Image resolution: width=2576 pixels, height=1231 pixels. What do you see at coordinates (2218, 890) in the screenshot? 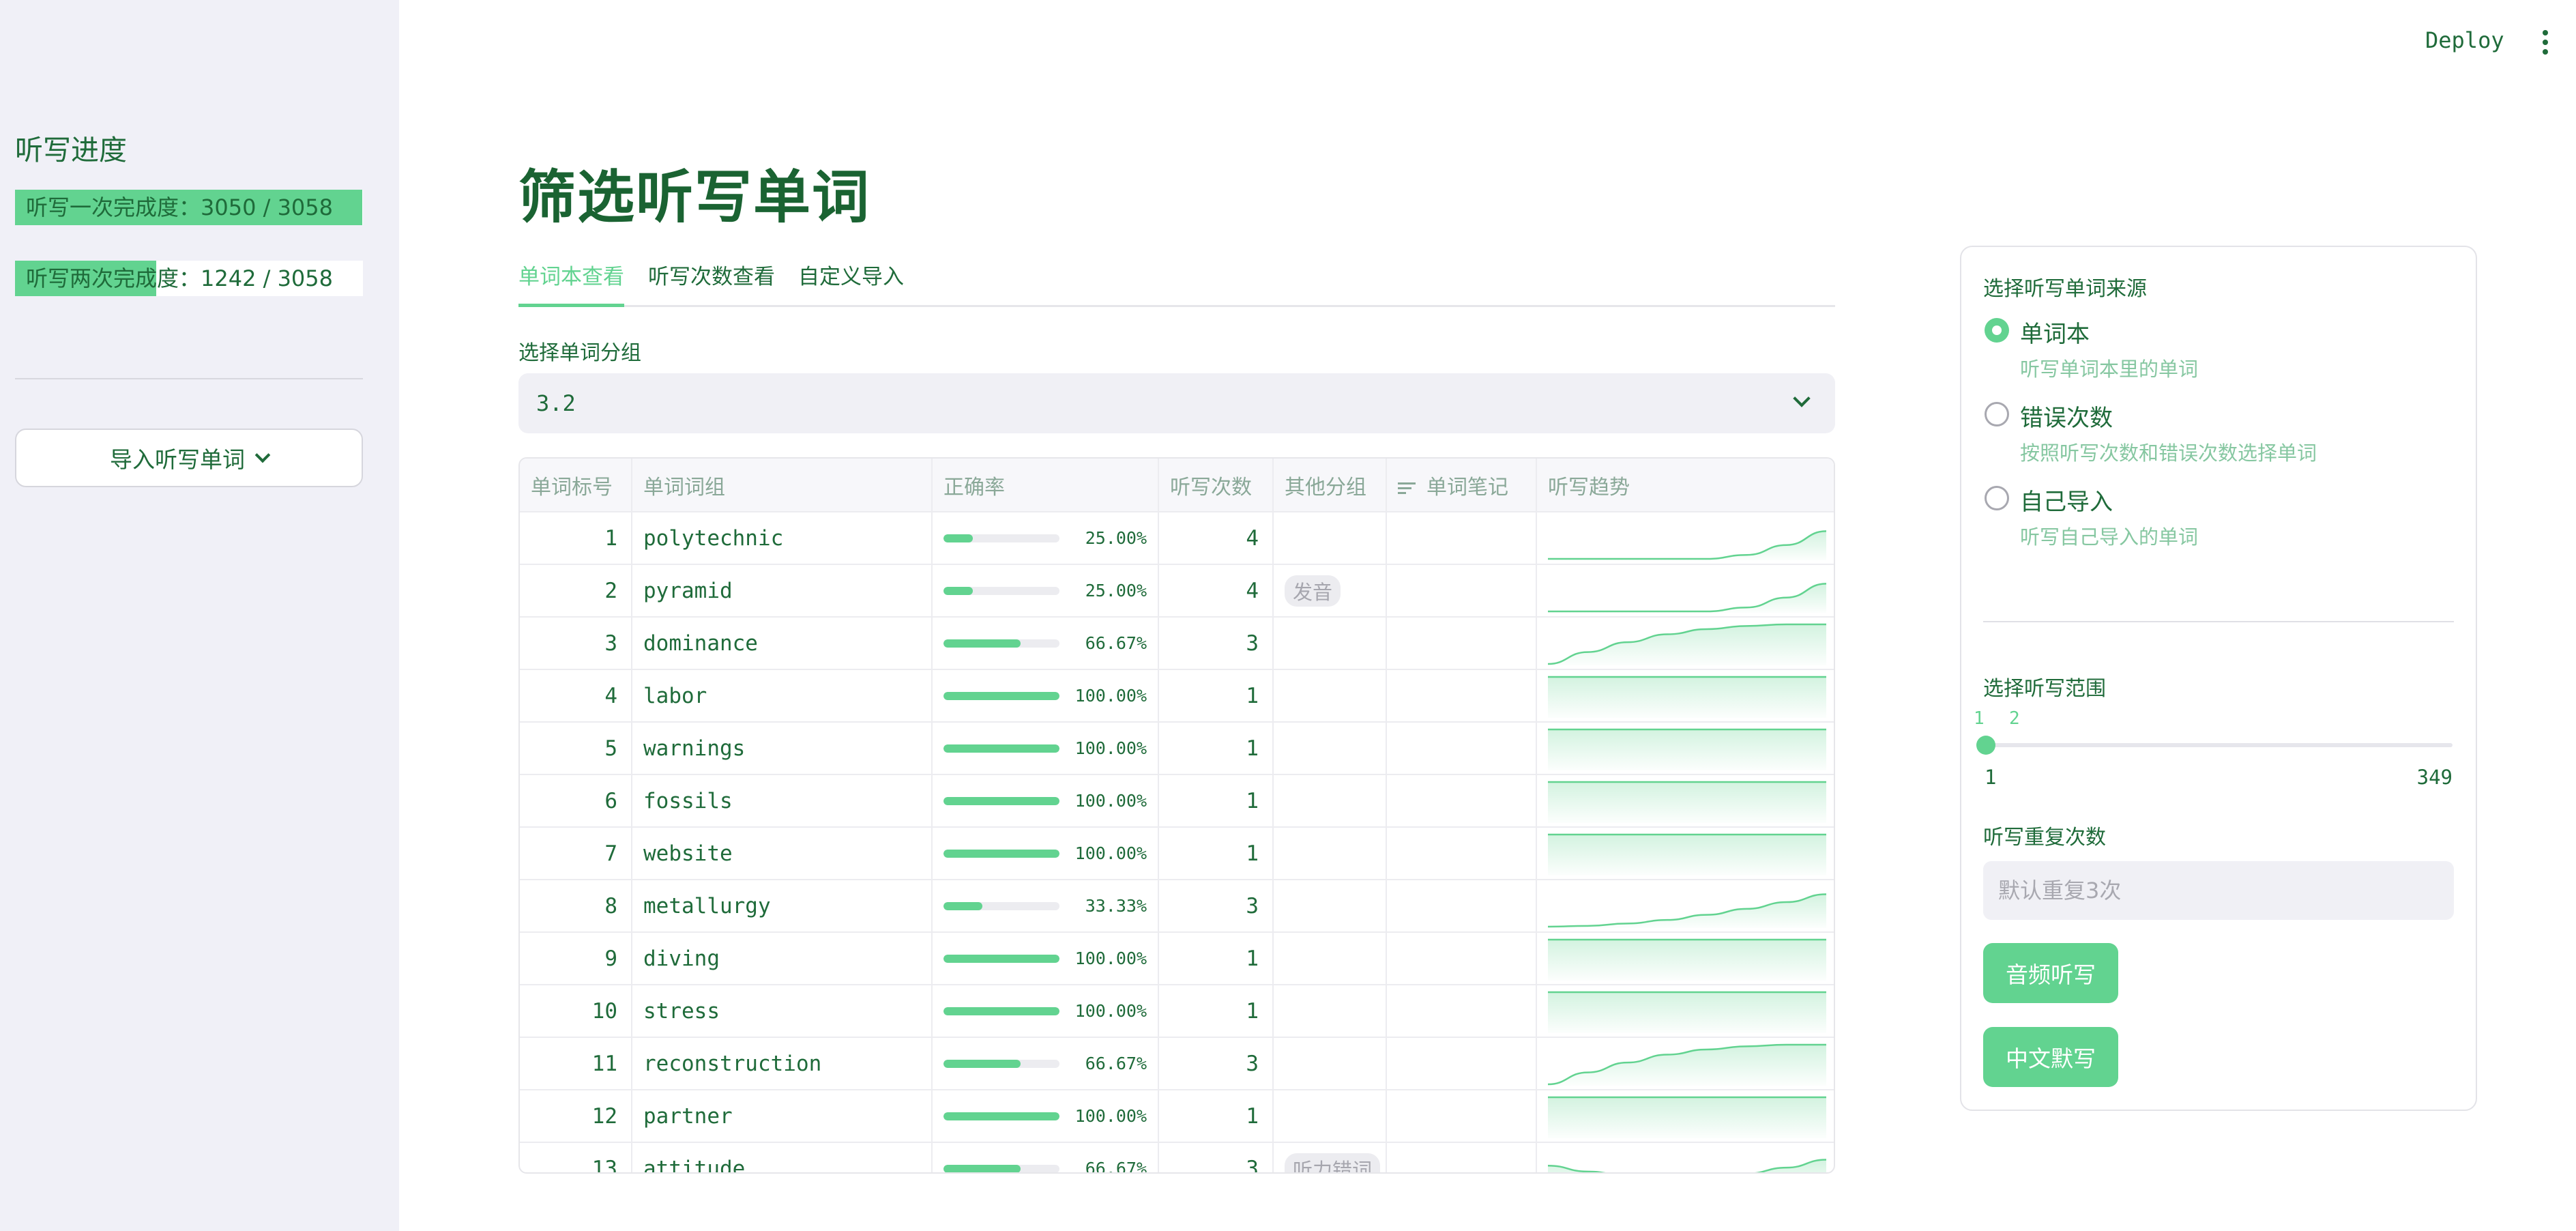
I see `repeat-count-input` at bounding box center [2218, 890].